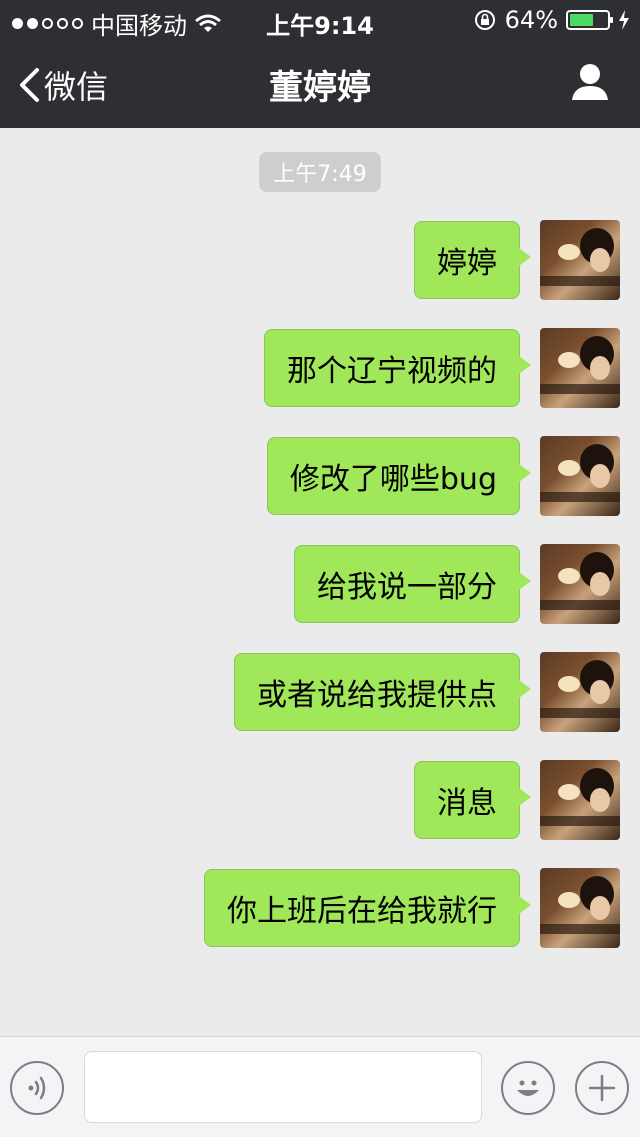  I want to click on plus-icon, so click(602, 1088).